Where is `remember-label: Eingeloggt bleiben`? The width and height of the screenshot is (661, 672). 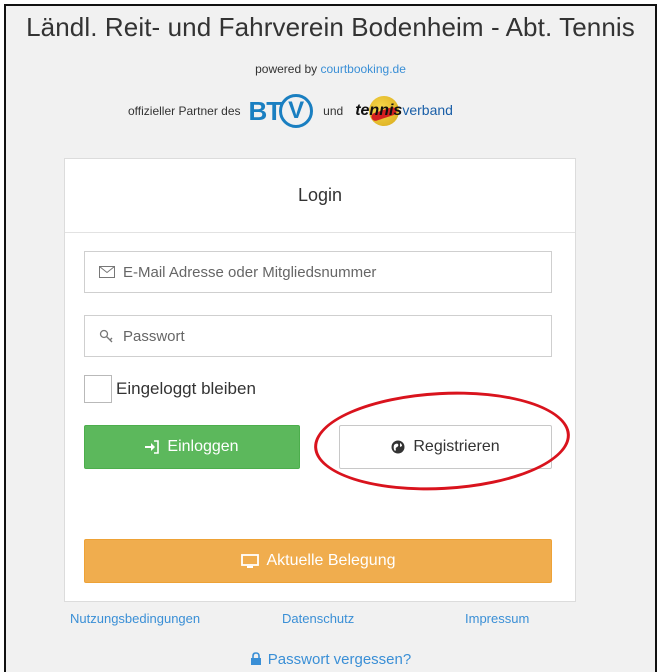 remember-label: Eingeloggt bleiben is located at coordinates (186, 388).